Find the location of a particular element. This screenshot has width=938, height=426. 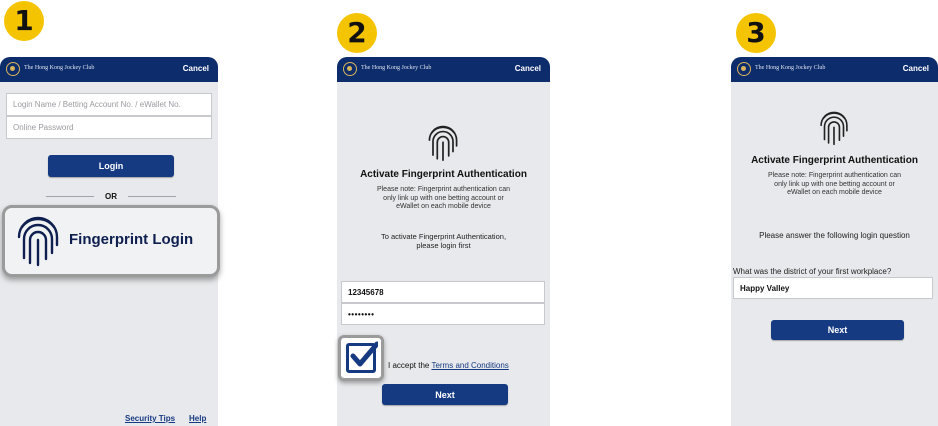

step-badge-3: 3 is located at coordinates (756, 33).